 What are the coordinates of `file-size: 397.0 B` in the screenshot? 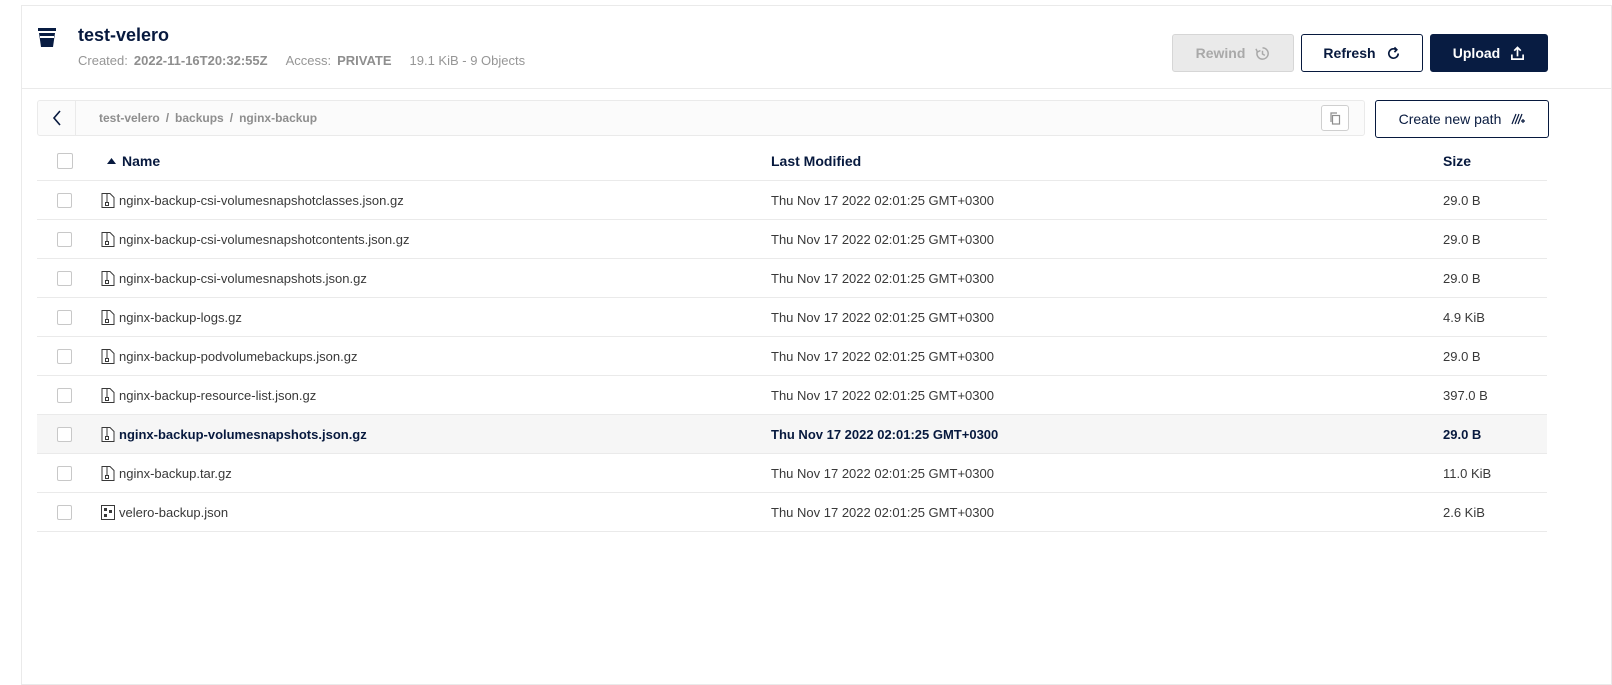 It's located at (1465, 395).